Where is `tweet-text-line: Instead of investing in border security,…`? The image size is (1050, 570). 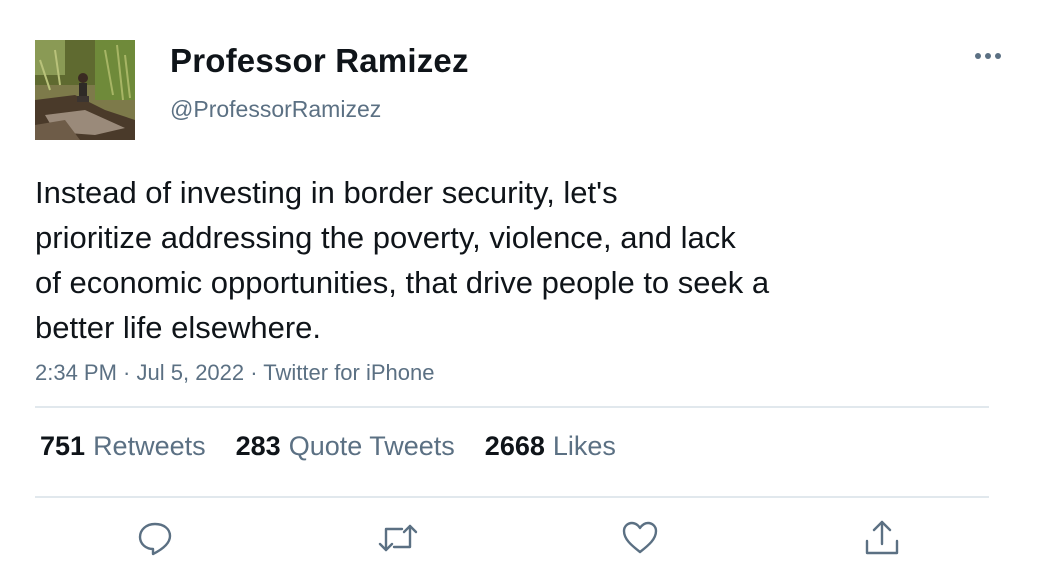 tweet-text-line: Instead of investing in border security,… is located at coordinates (326, 192).